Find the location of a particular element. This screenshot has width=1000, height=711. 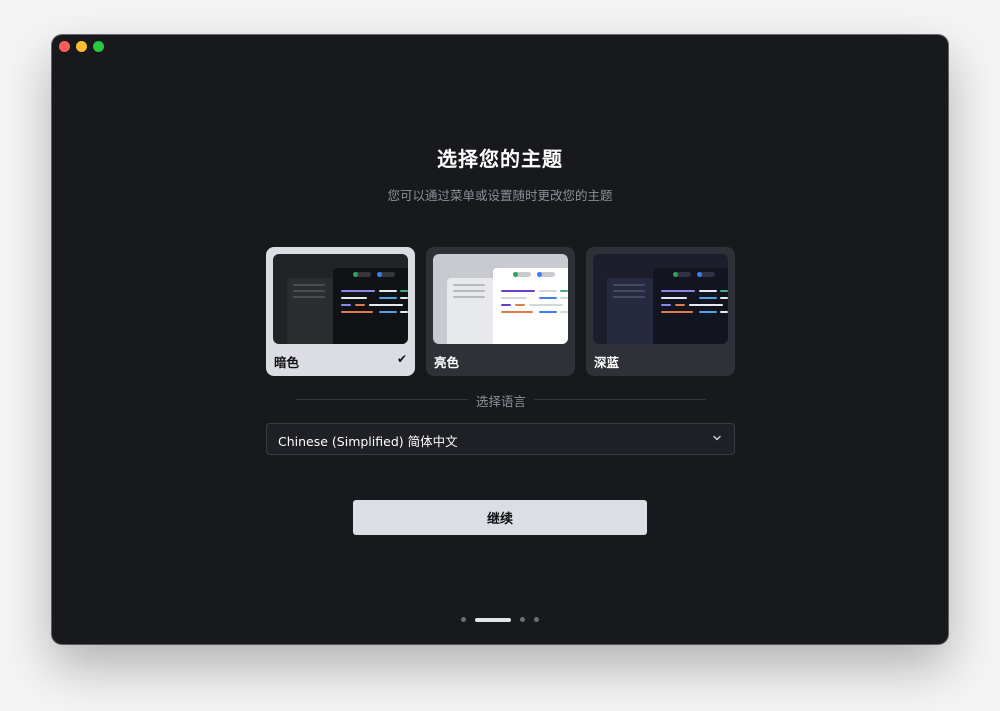

zoom-window-button is located at coordinates (98, 46).